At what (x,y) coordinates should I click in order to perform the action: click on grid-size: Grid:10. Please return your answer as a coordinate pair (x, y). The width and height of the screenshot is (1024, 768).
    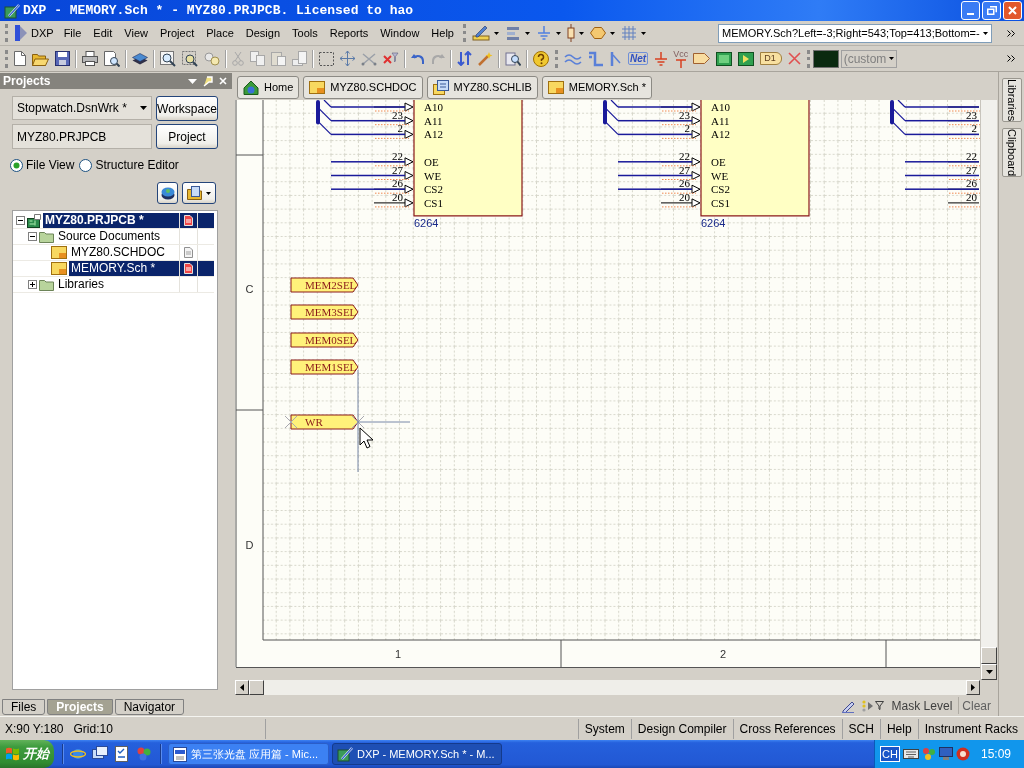
    Looking at the image, I should click on (93, 729).